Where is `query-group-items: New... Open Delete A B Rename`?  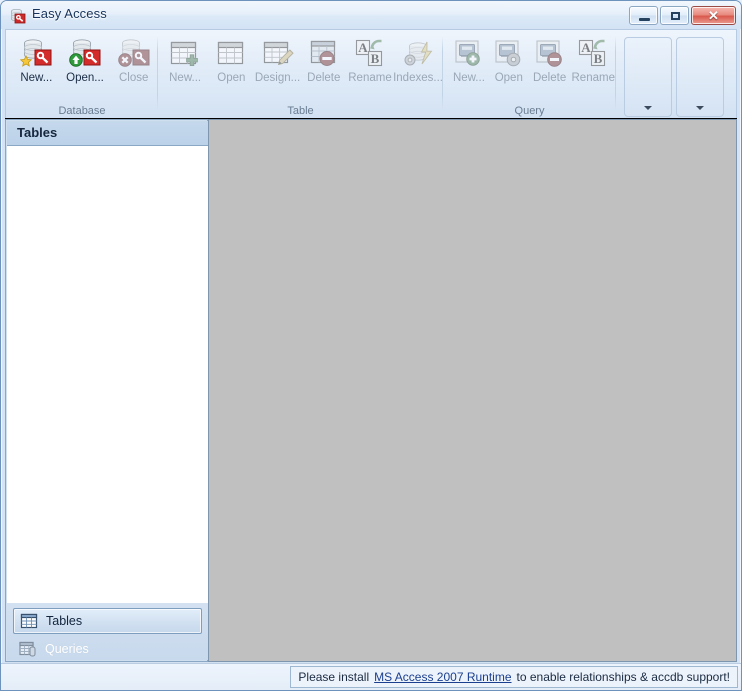
query-group-items: New... Open Delete A B Rename is located at coordinates (529, 67).